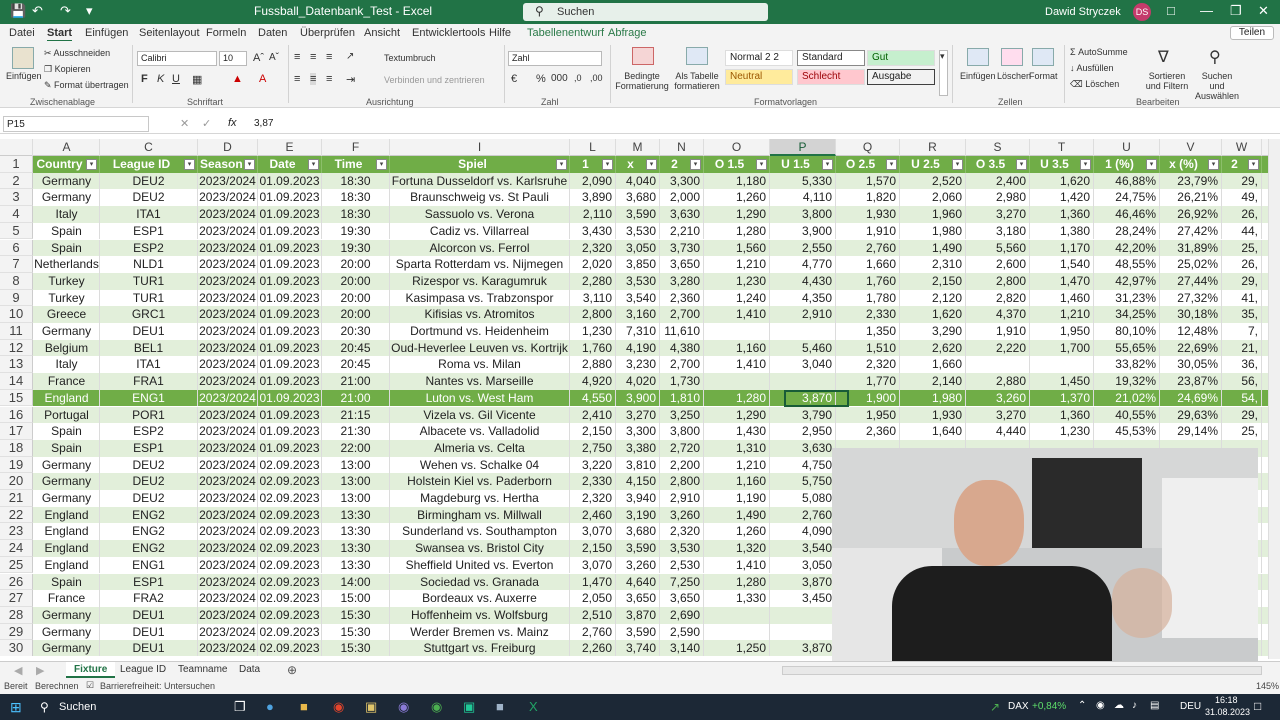  I want to click on table-cell: Holstein Kiel vs. Paderborn, so click(480, 481).